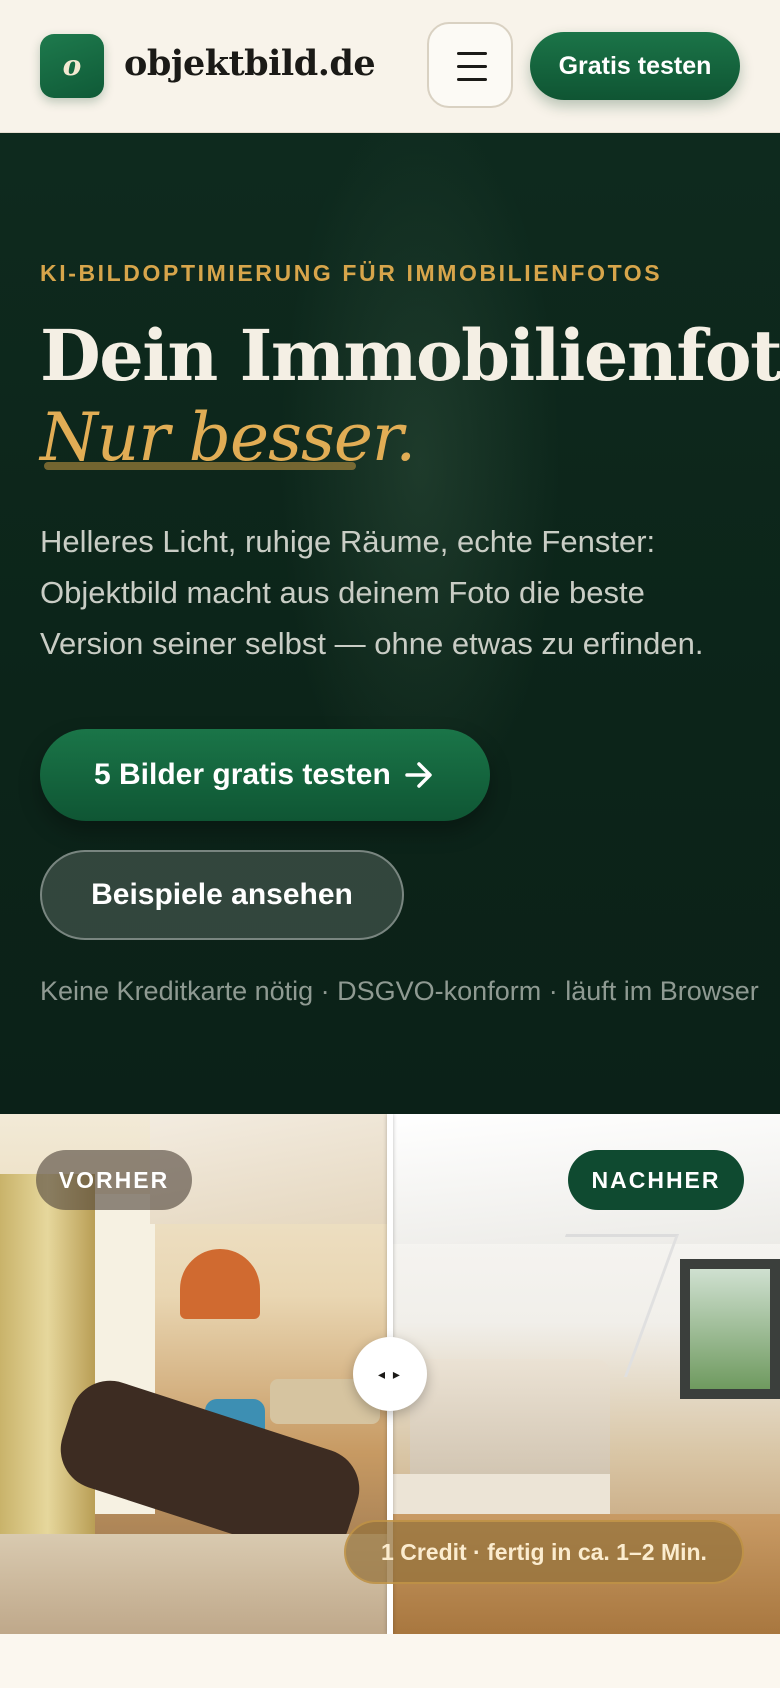 The height and width of the screenshot is (1688, 780). Describe the element at coordinates (47, 1384) in the screenshot. I see `curtain` at that location.